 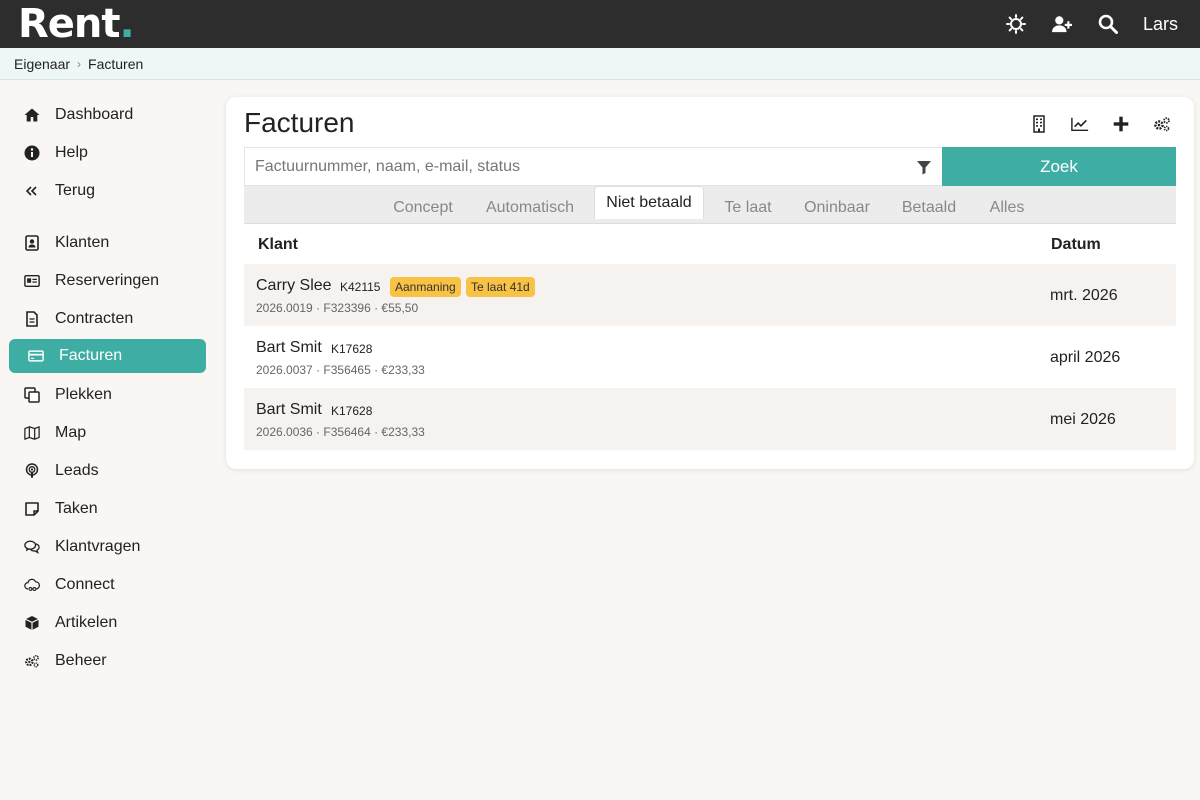 What do you see at coordinates (1108, 24) in the screenshot?
I see `search-icon` at bounding box center [1108, 24].